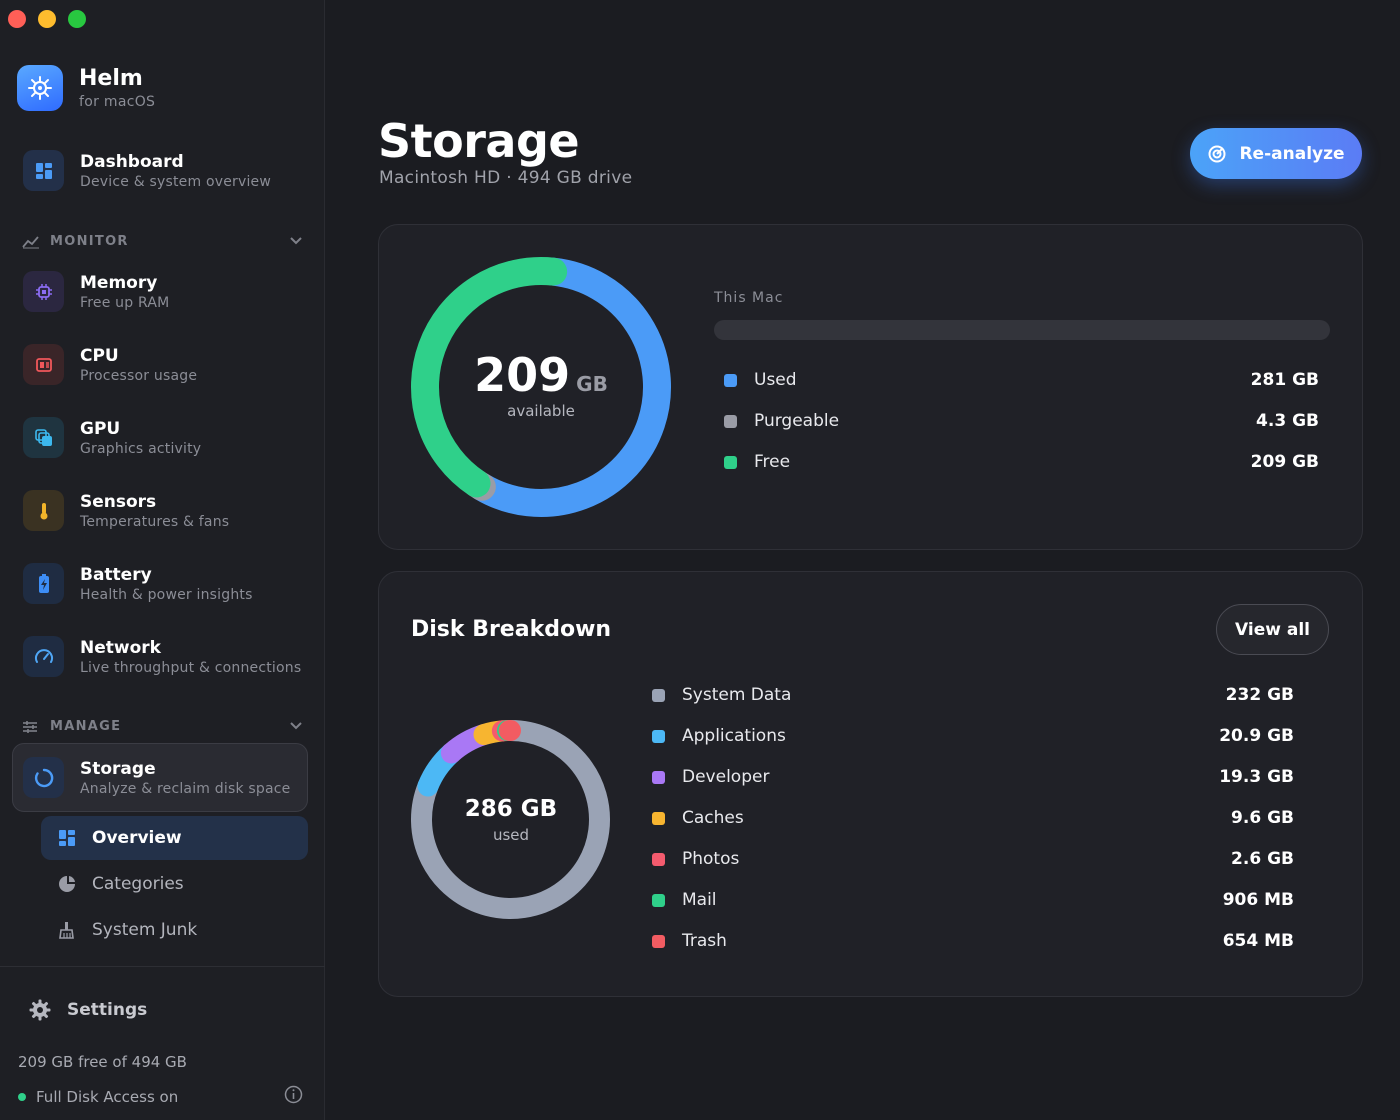 This screenshot has height=1120, width=1400. Describe the element at coordinates (137, 838) in the screenshot. I see `sidebar-subitem-label: Overview` at that location.